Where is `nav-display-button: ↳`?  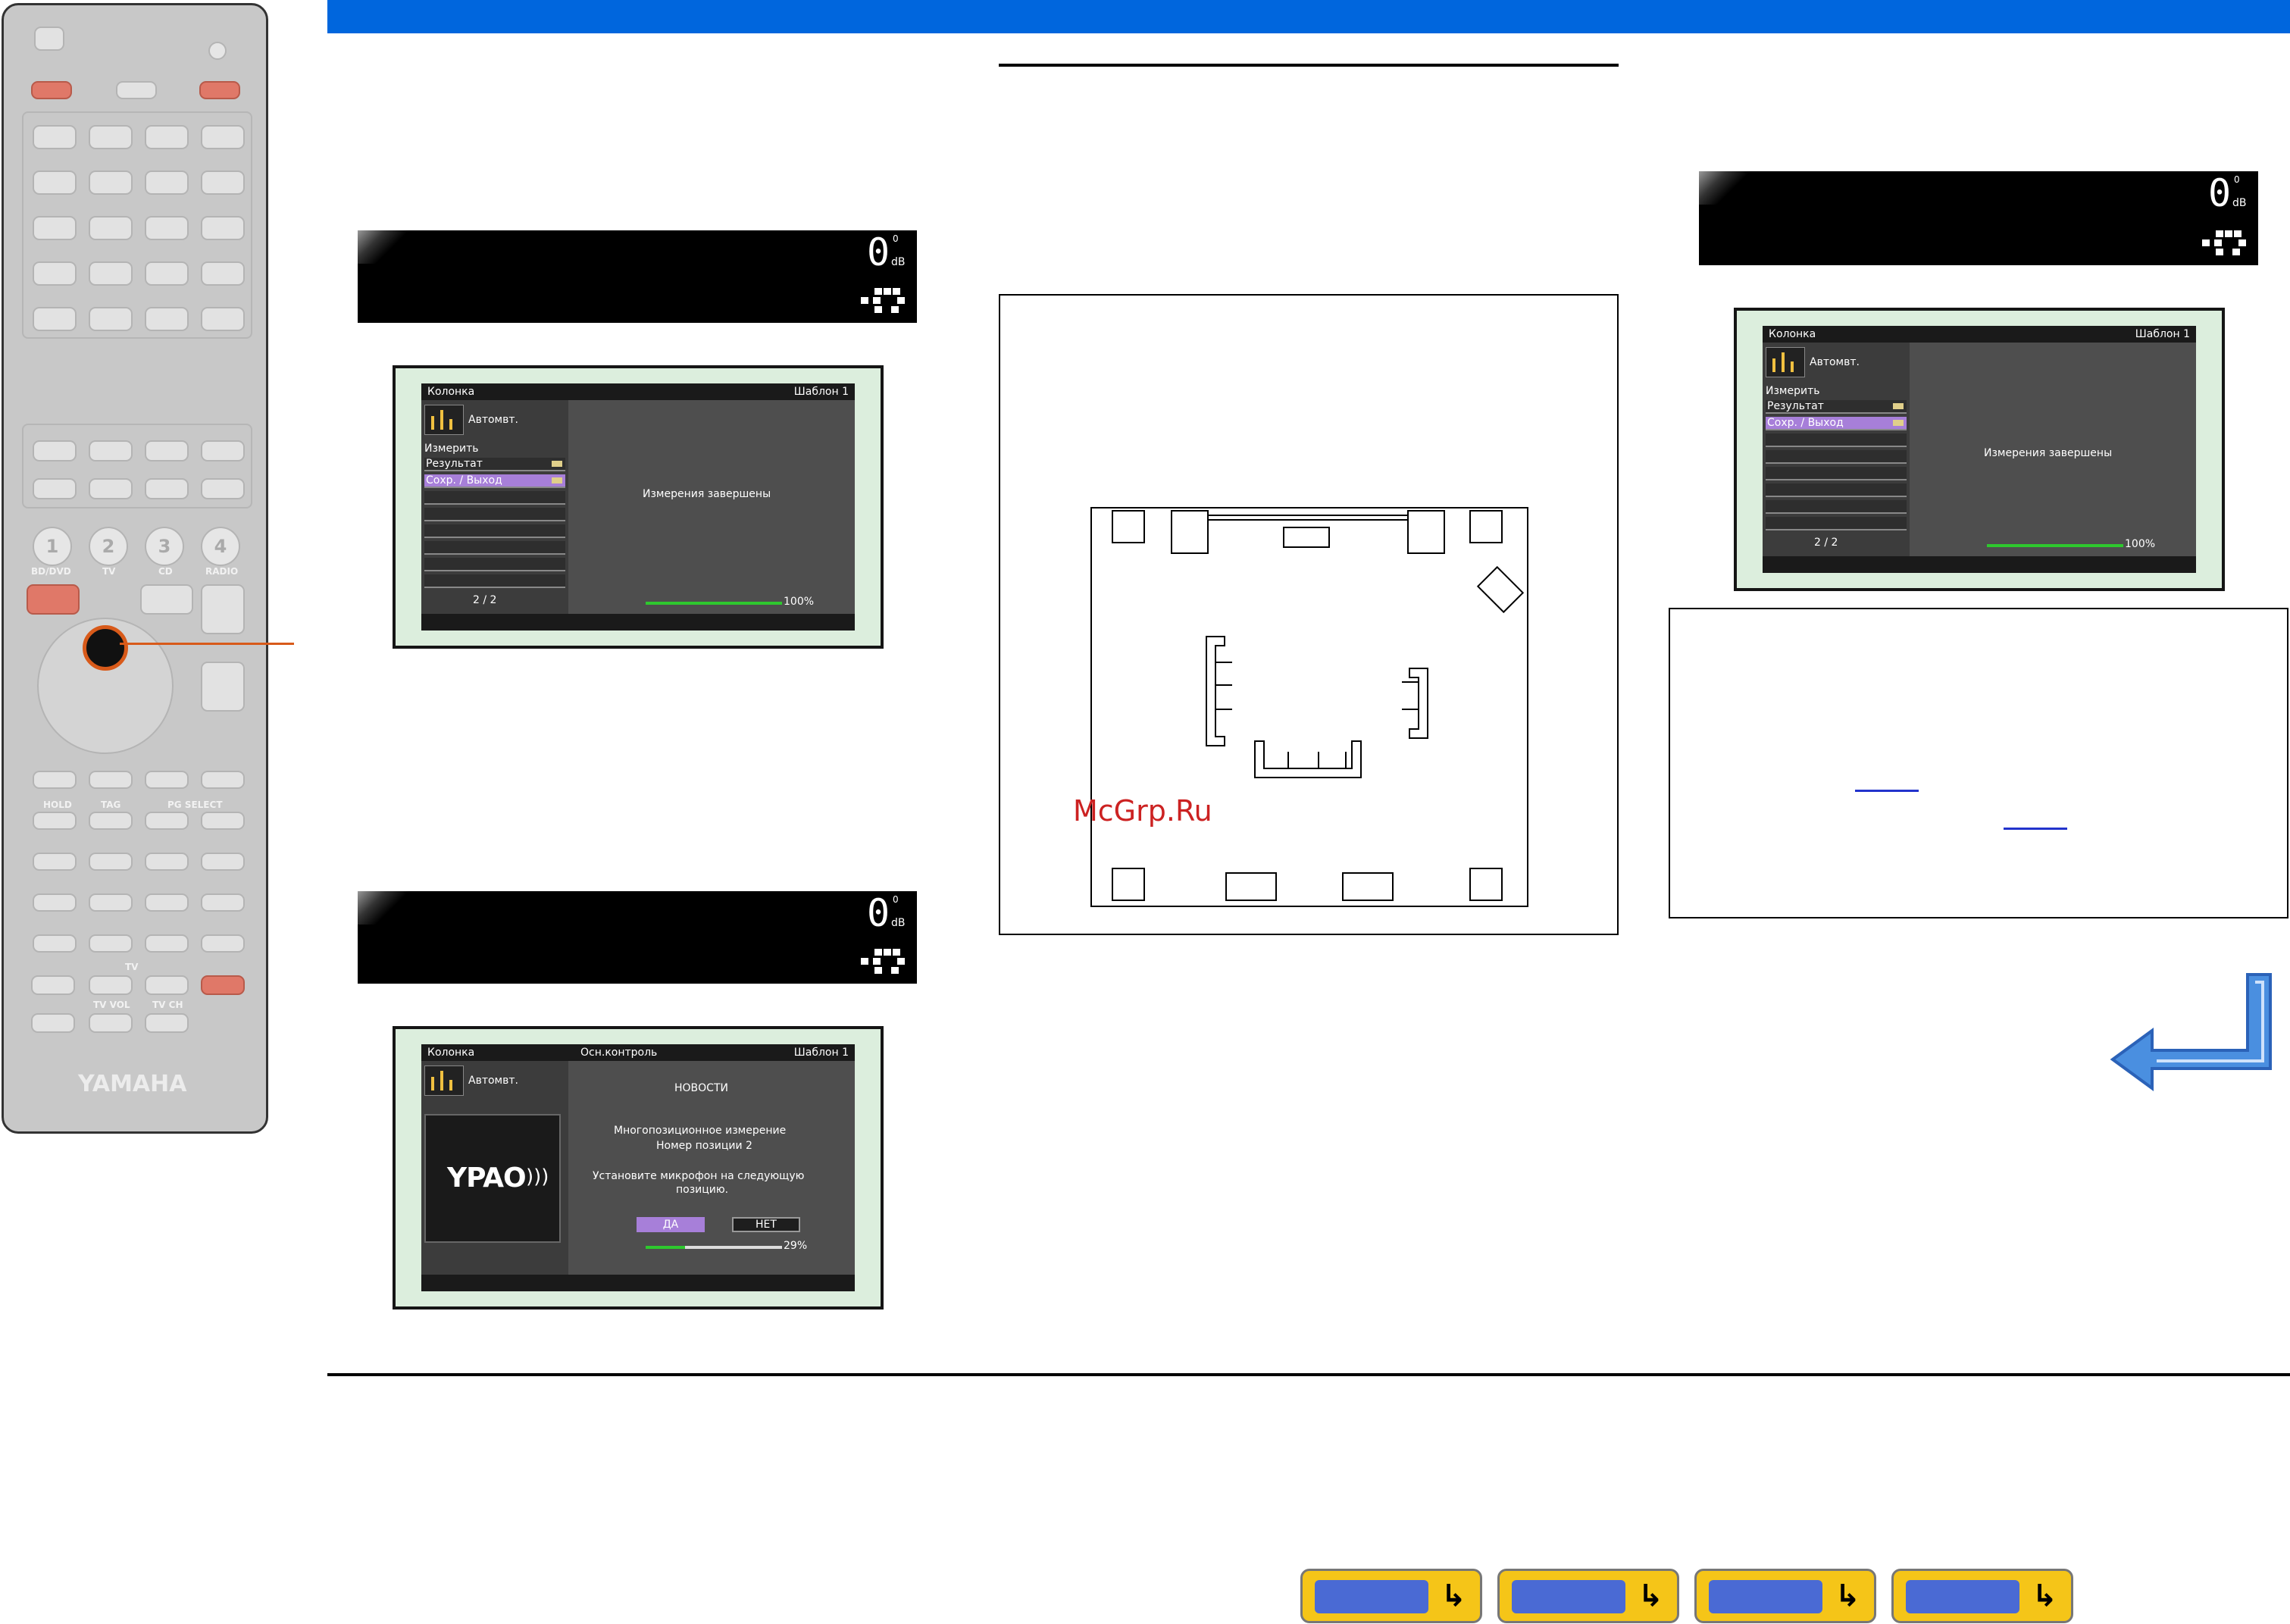
nav-display-button: ↳ is located at coordinates (1785, 1596).